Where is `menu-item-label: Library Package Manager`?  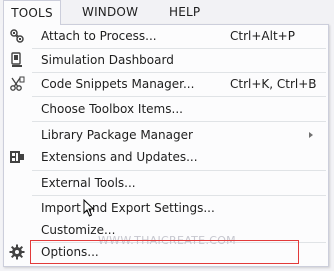
menu-item-label: Library Package Manager is located at coordinates (117, 135).